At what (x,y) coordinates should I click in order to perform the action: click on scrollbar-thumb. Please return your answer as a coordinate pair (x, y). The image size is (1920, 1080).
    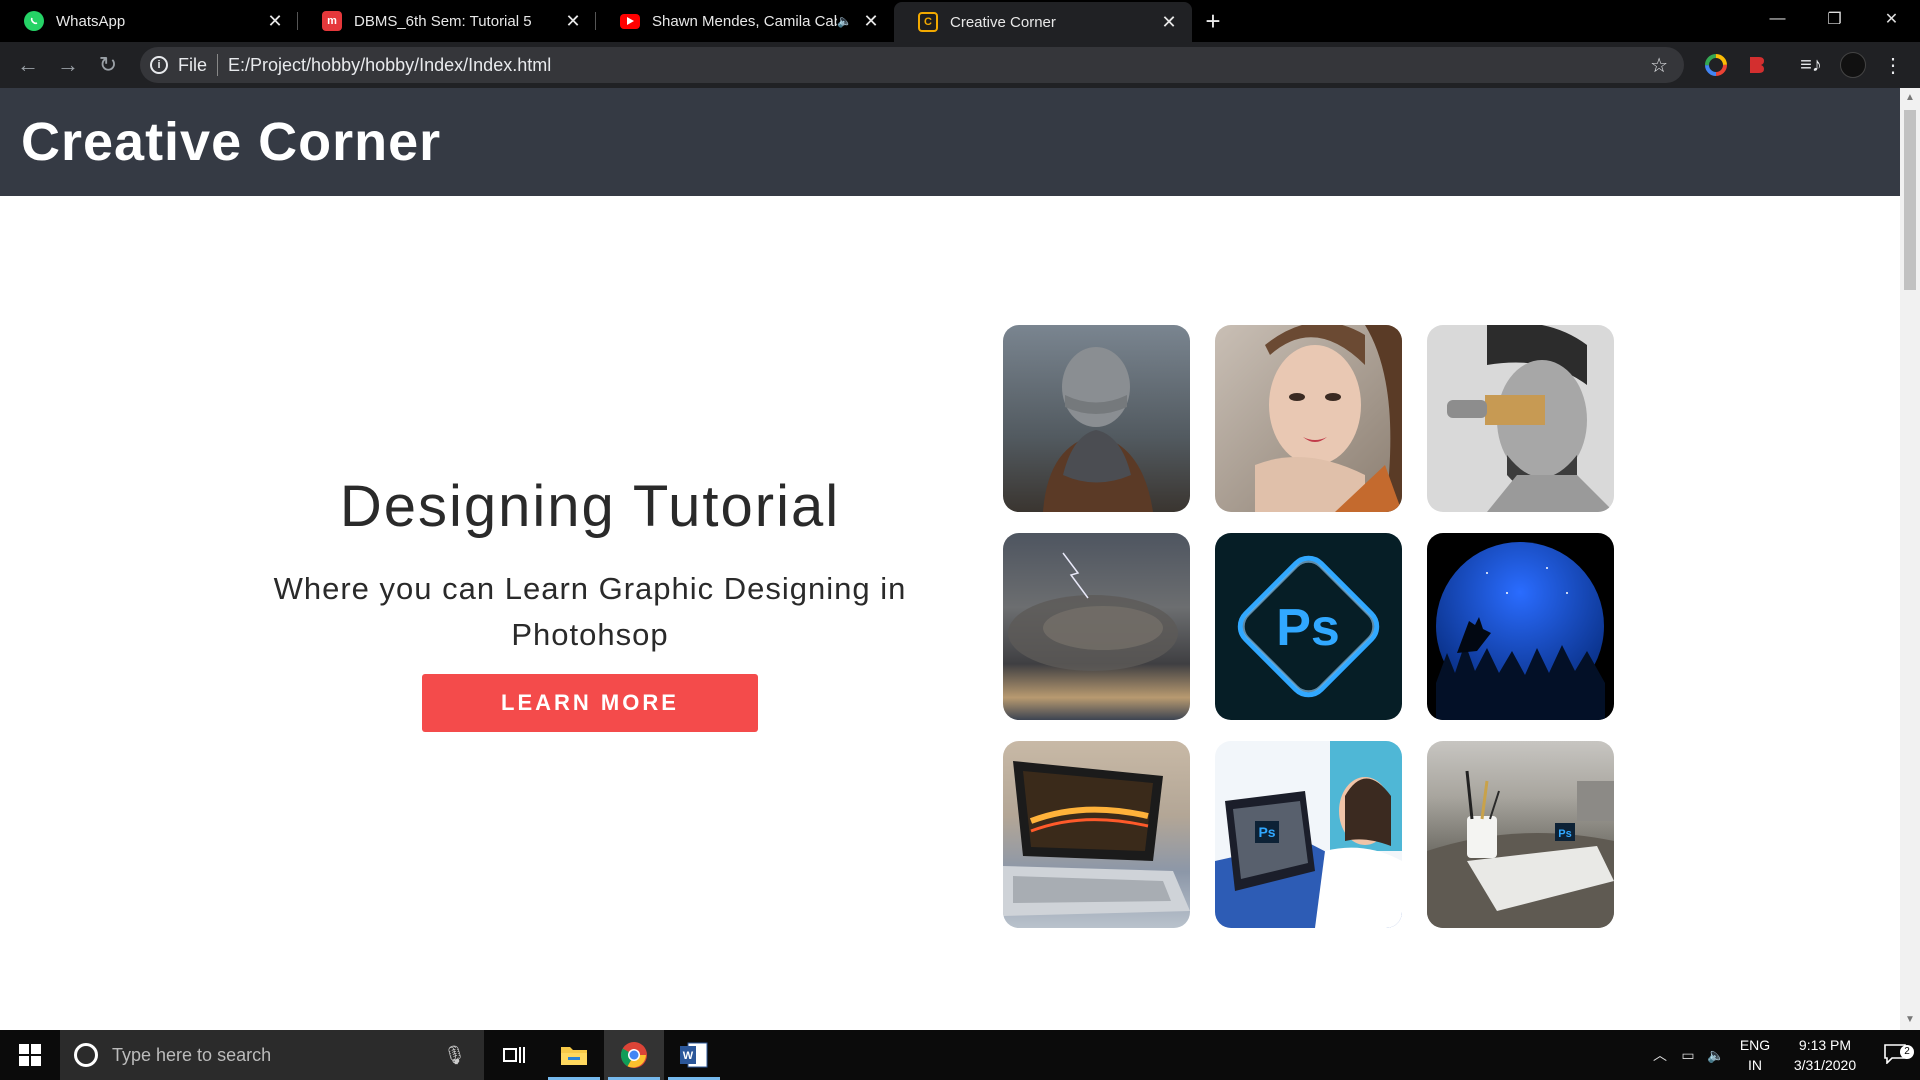
    Looking at the image, I should click on (1910, 200).